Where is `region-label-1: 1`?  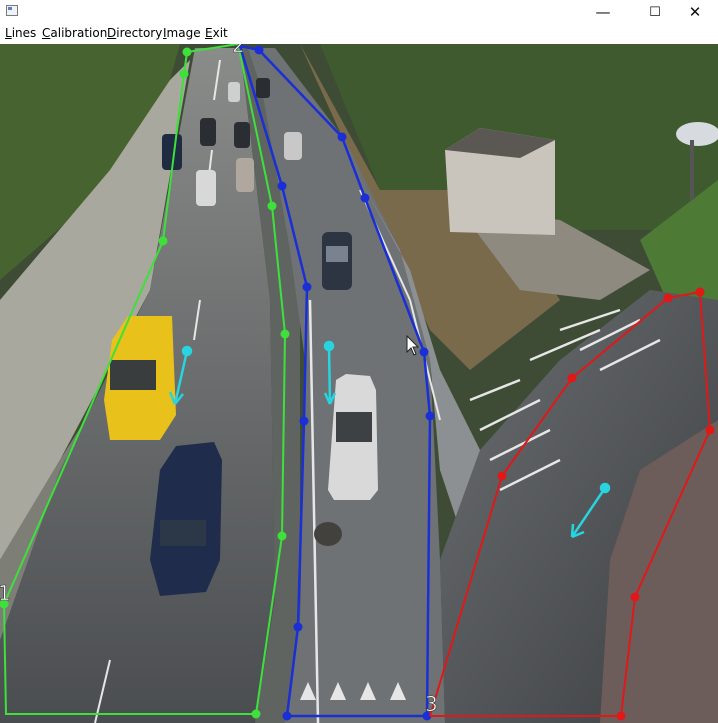 region-label-1: 1 is located at coordinates (5, 593).